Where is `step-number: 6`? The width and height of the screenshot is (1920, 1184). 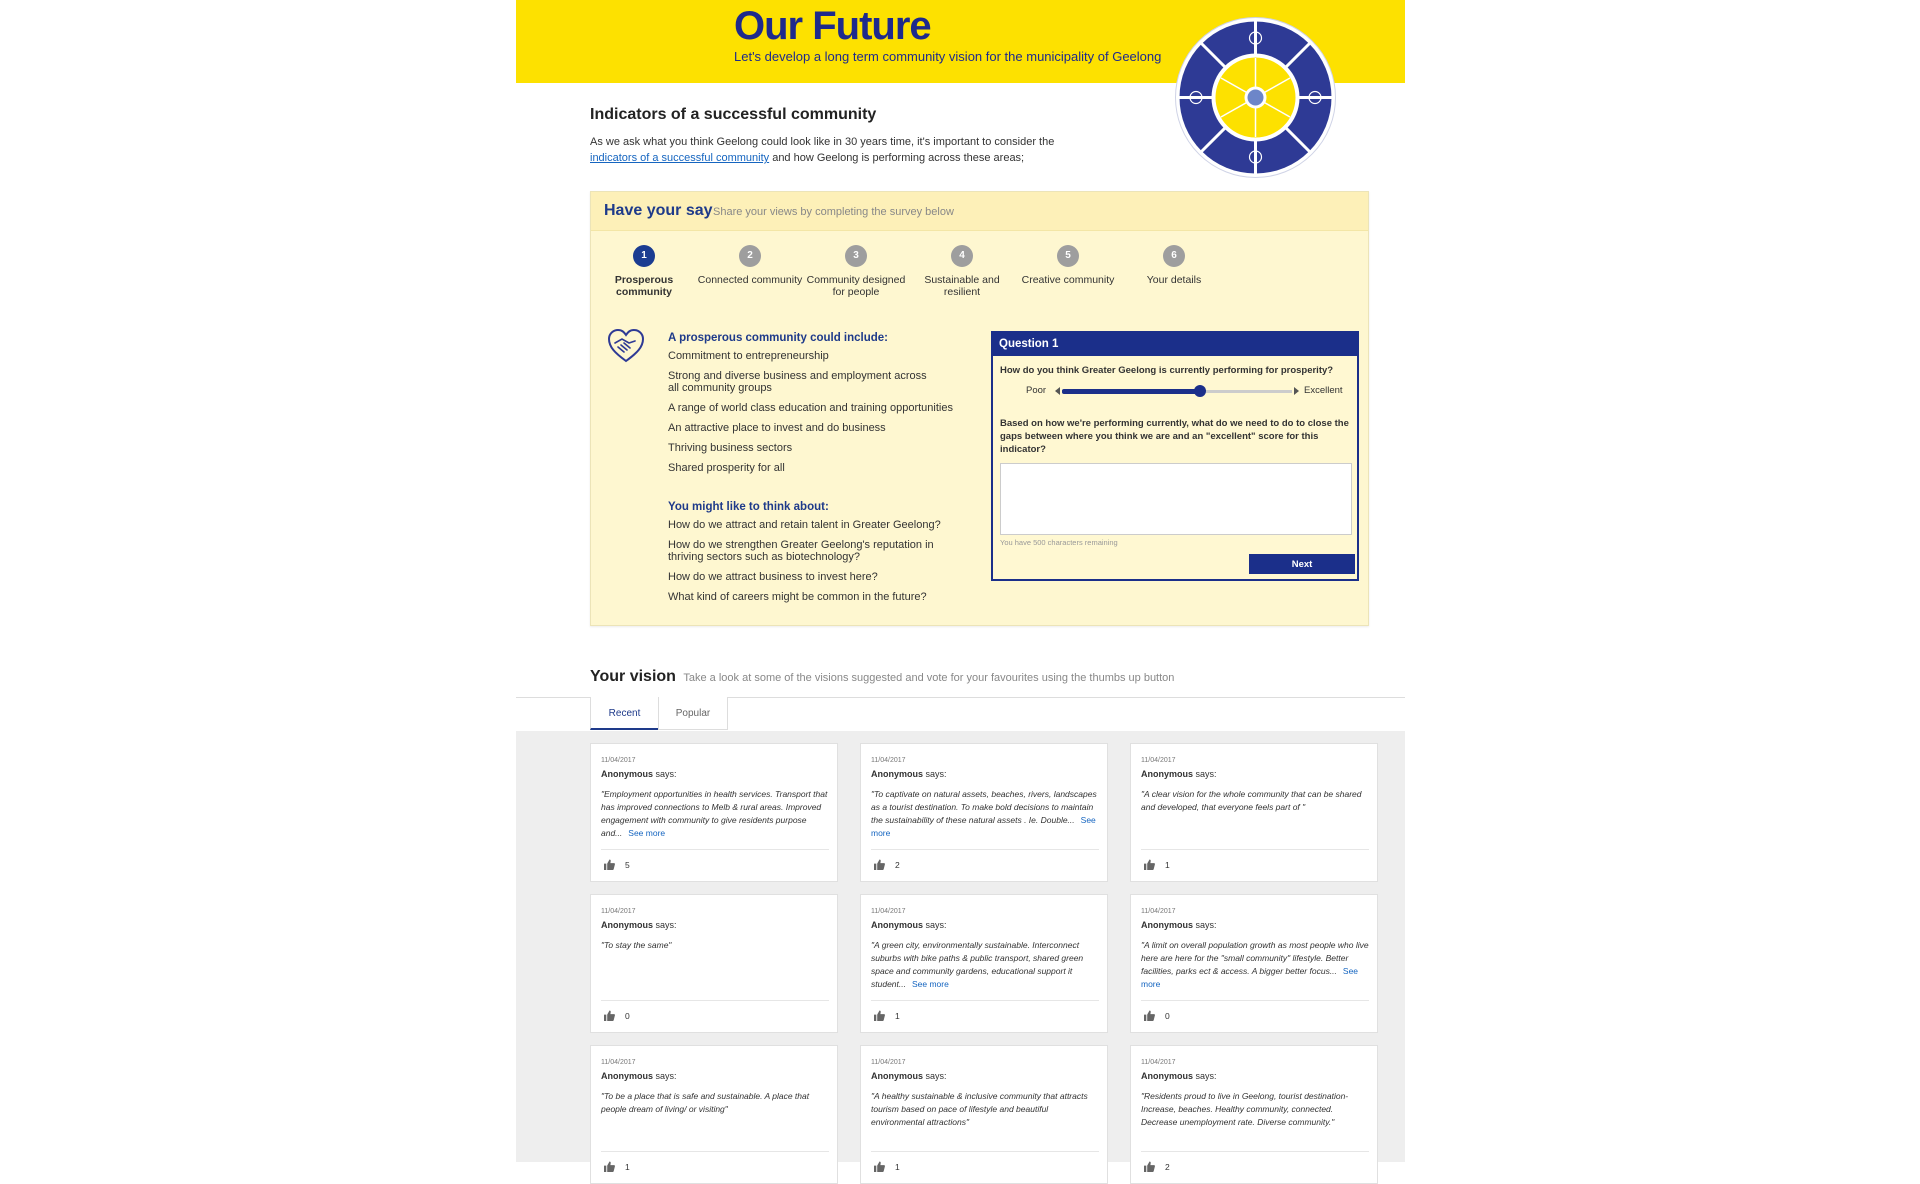 step-number: 6 is located at coordinates (1174, 256).